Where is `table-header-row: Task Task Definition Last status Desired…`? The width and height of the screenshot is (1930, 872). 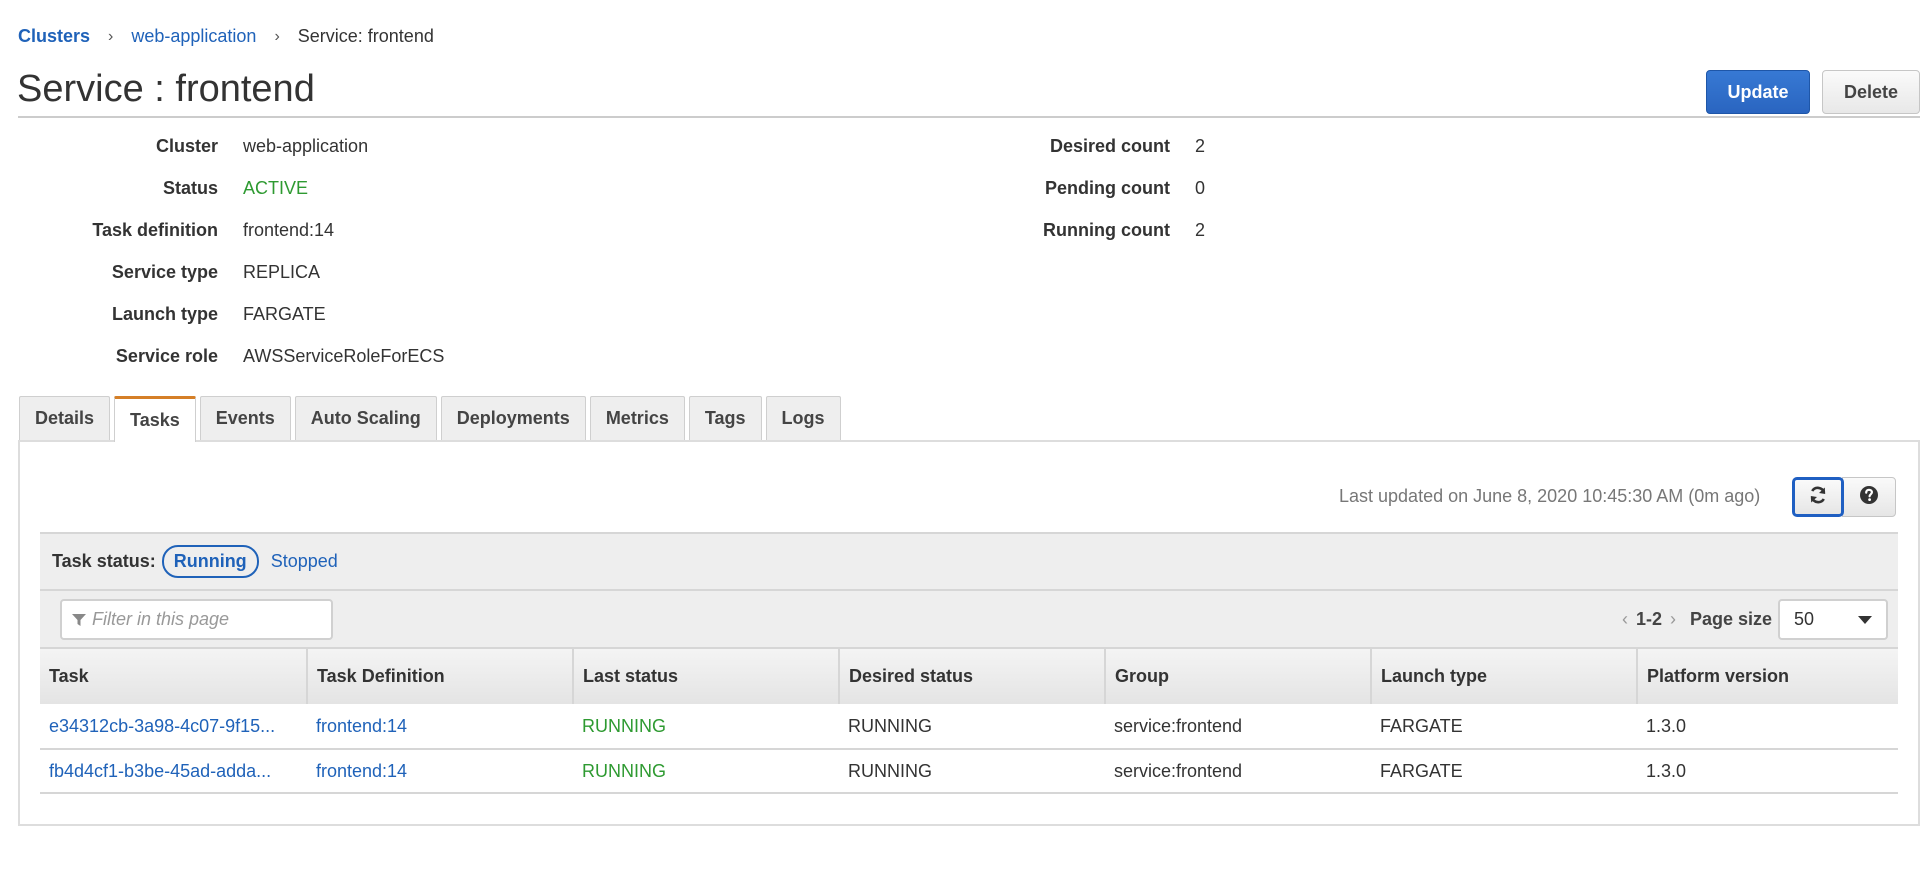 table-header-row: Task Task Definition Last status Desired… is located at coordinates (969, 676).